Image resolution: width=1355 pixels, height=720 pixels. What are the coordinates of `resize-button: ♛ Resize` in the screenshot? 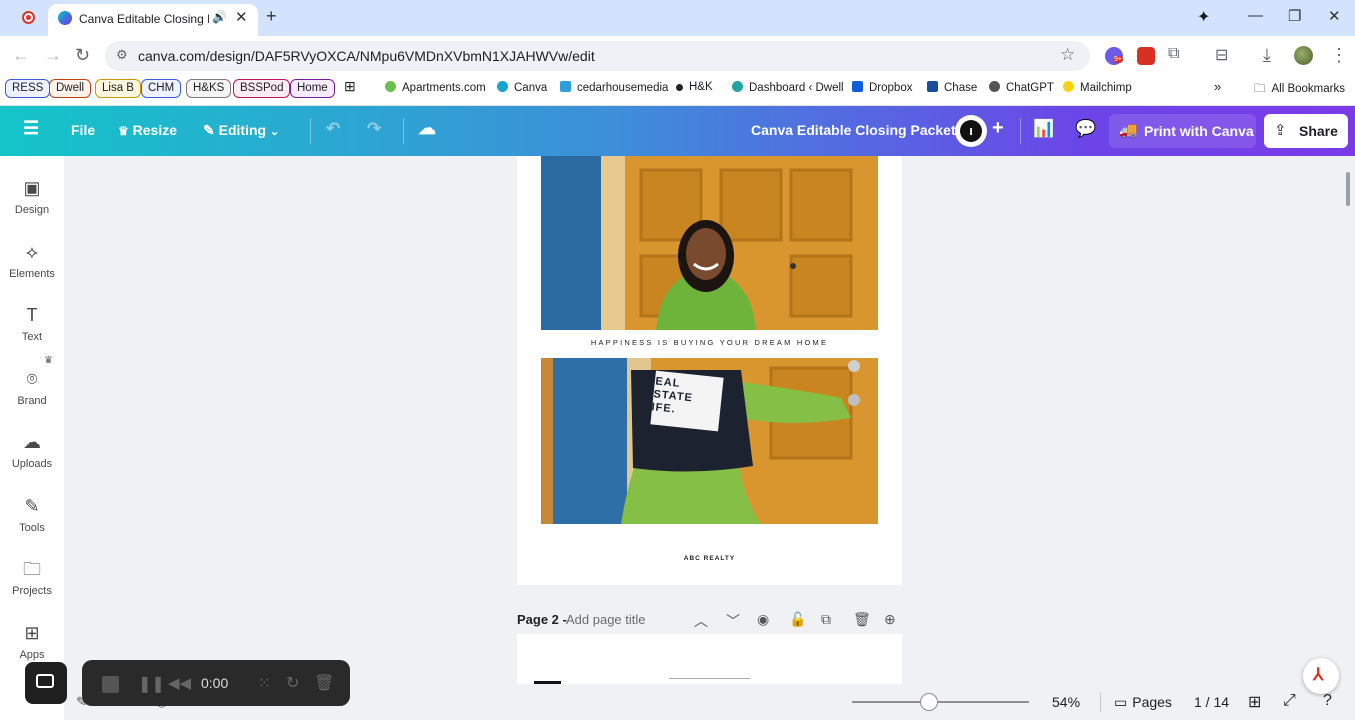 It's located at (147, 130).